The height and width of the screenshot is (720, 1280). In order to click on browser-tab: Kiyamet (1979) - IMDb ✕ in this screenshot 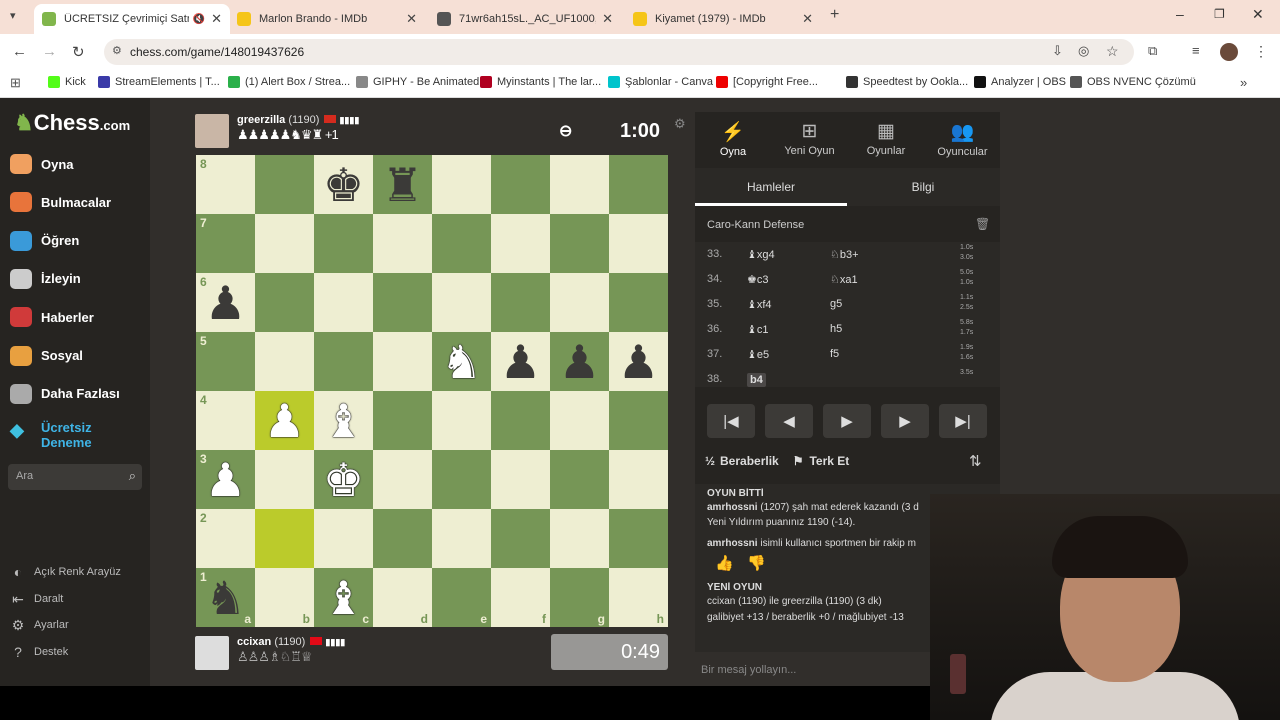, I will do `click(723, 19)`.